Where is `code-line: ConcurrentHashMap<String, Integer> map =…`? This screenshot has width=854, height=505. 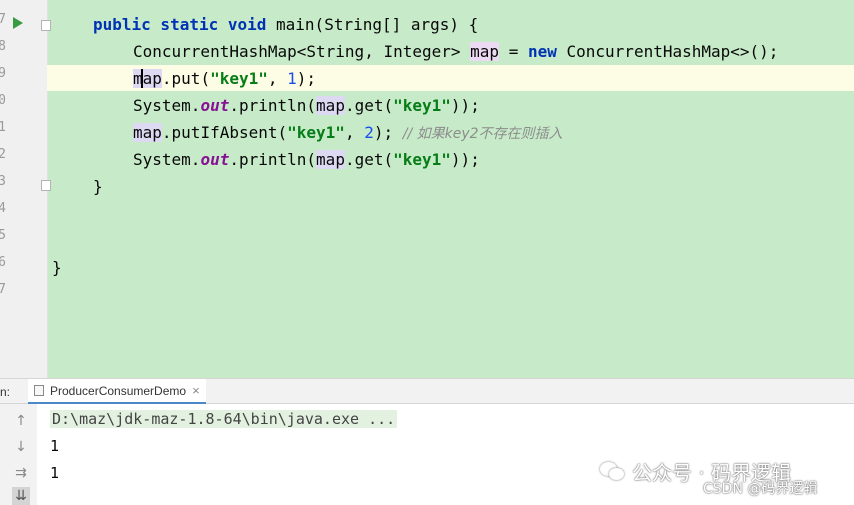
code-line: ConcurrentHashMap<String, Integer> map =… is located at coordinates (455, 52).